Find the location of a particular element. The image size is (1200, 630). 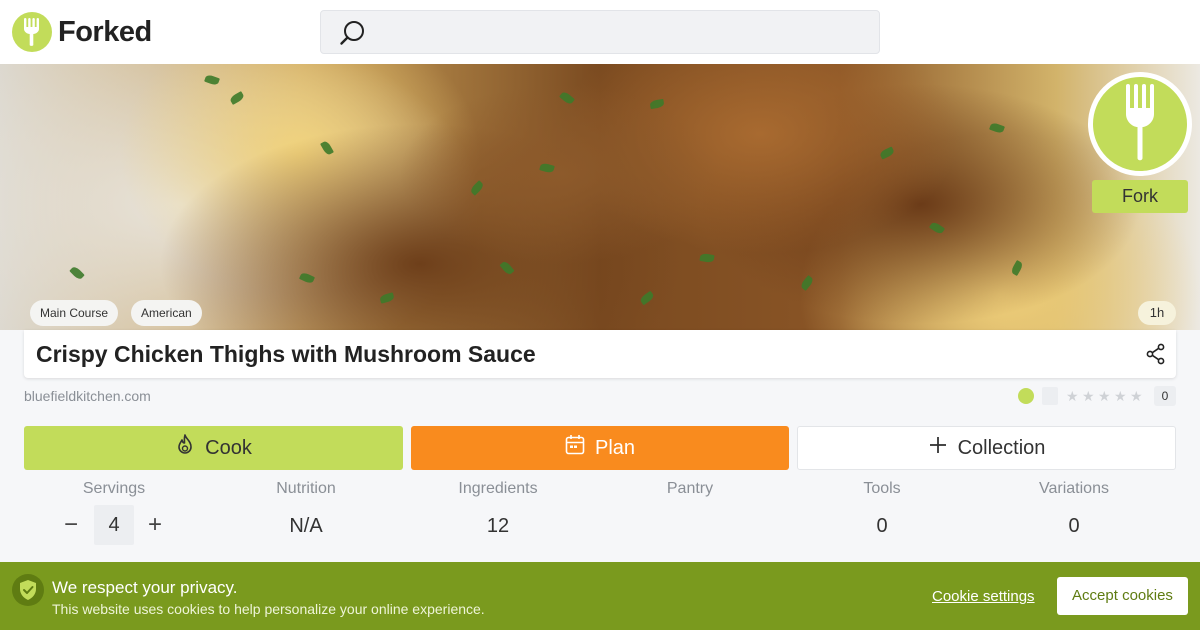

tag-main-course: Main Course is located at coordinates (74, 313).